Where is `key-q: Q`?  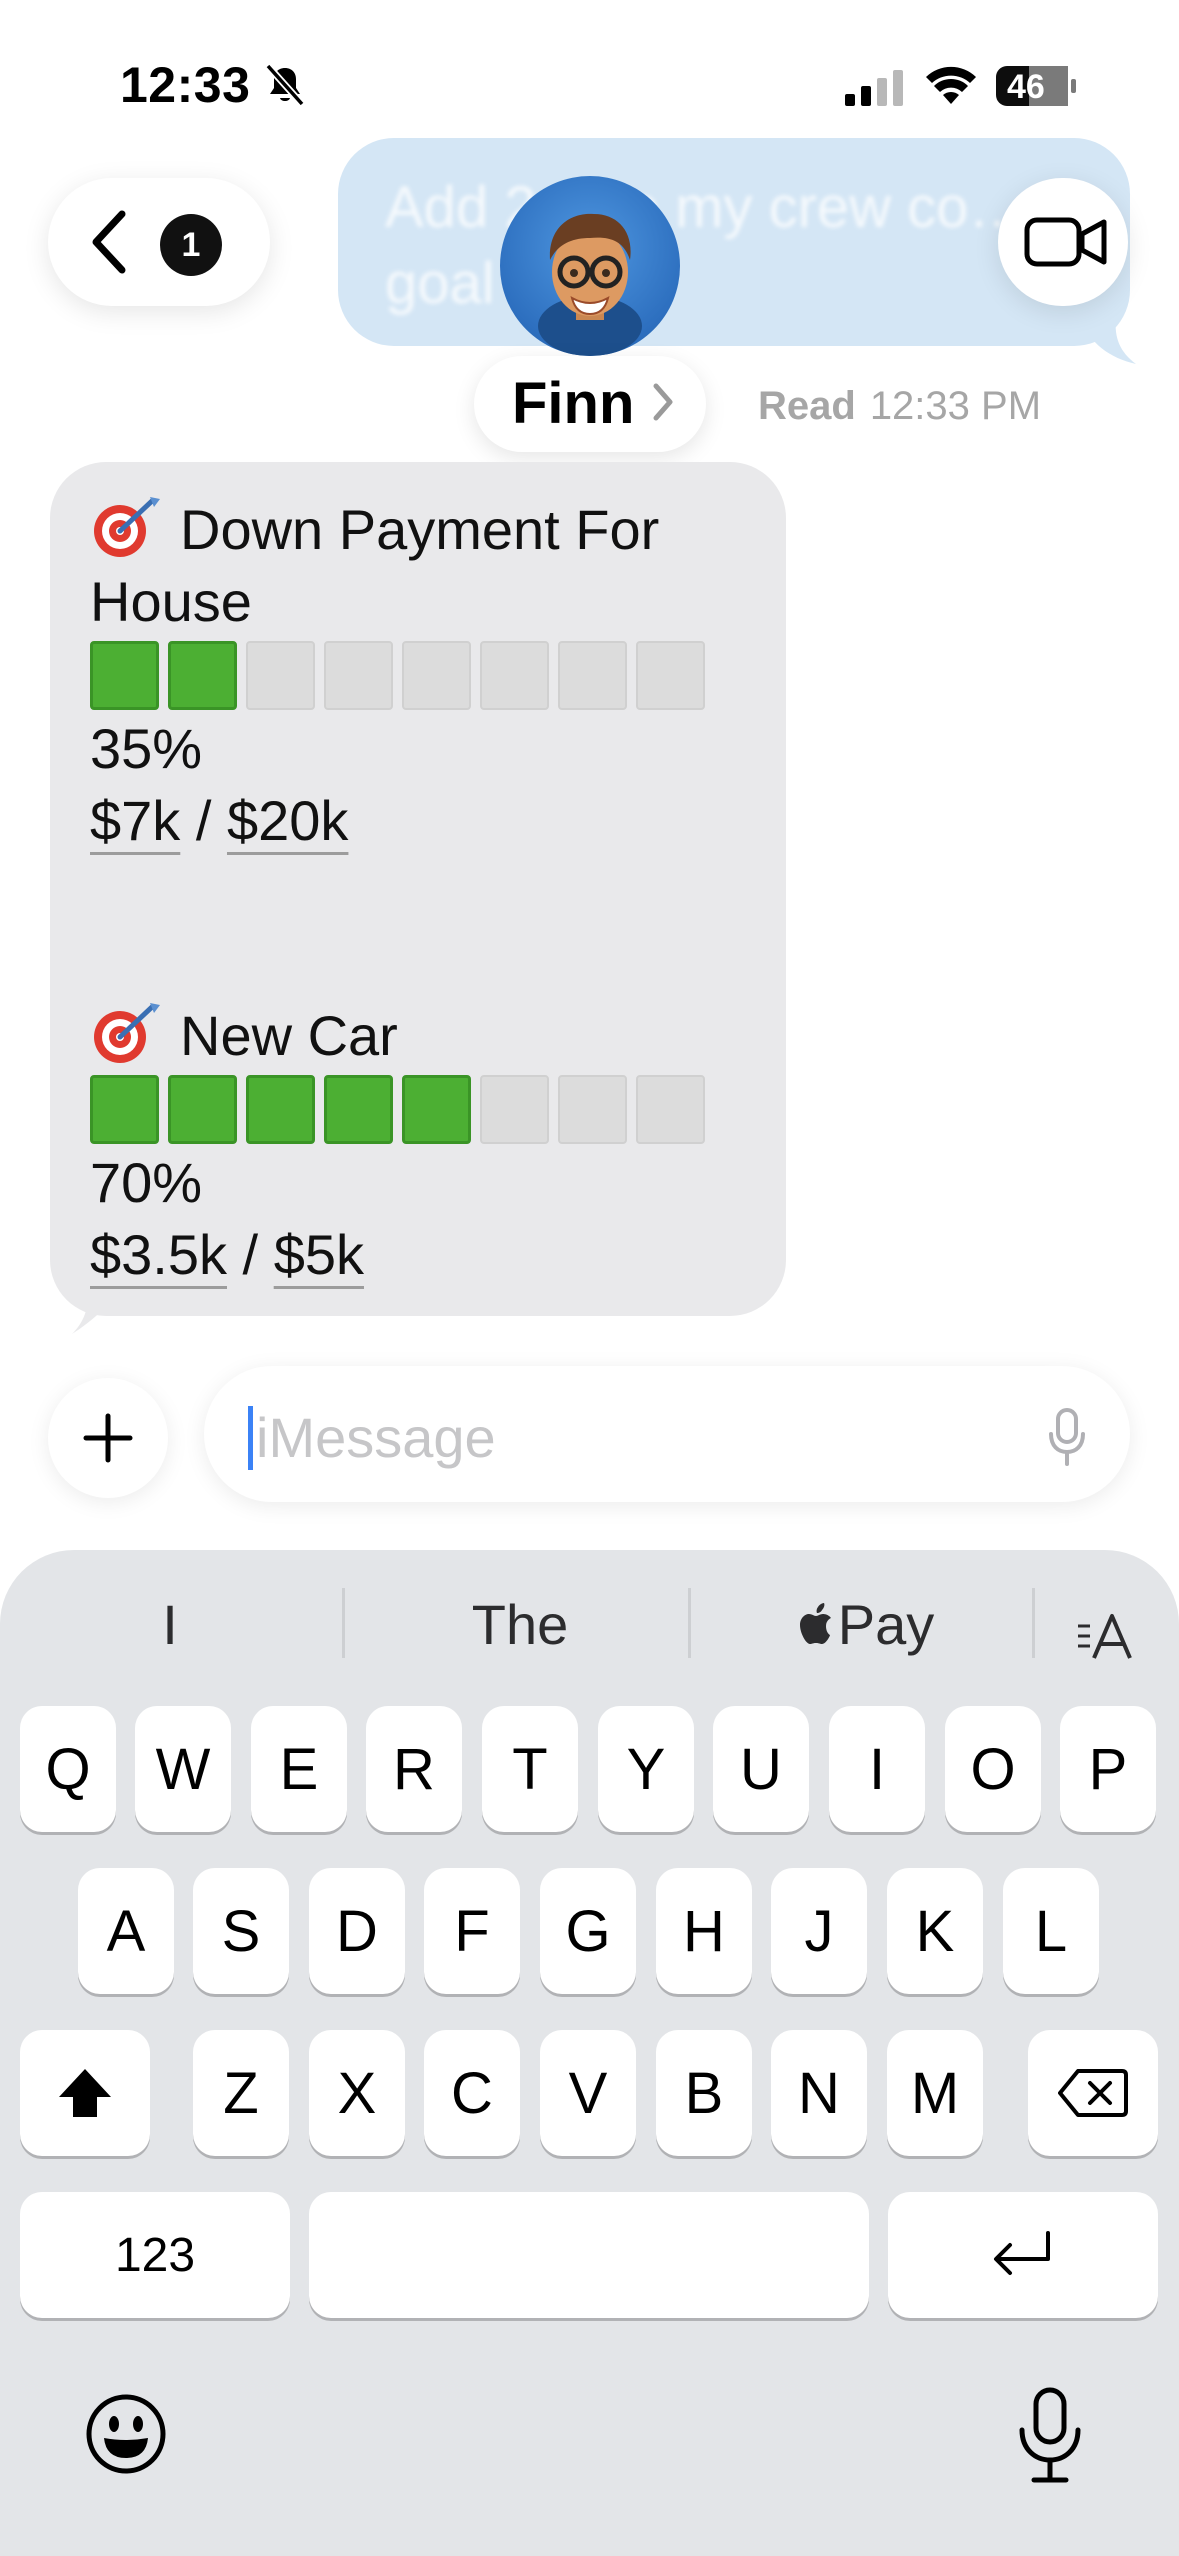 key-q: Q is located at coordinates (68, 1769).